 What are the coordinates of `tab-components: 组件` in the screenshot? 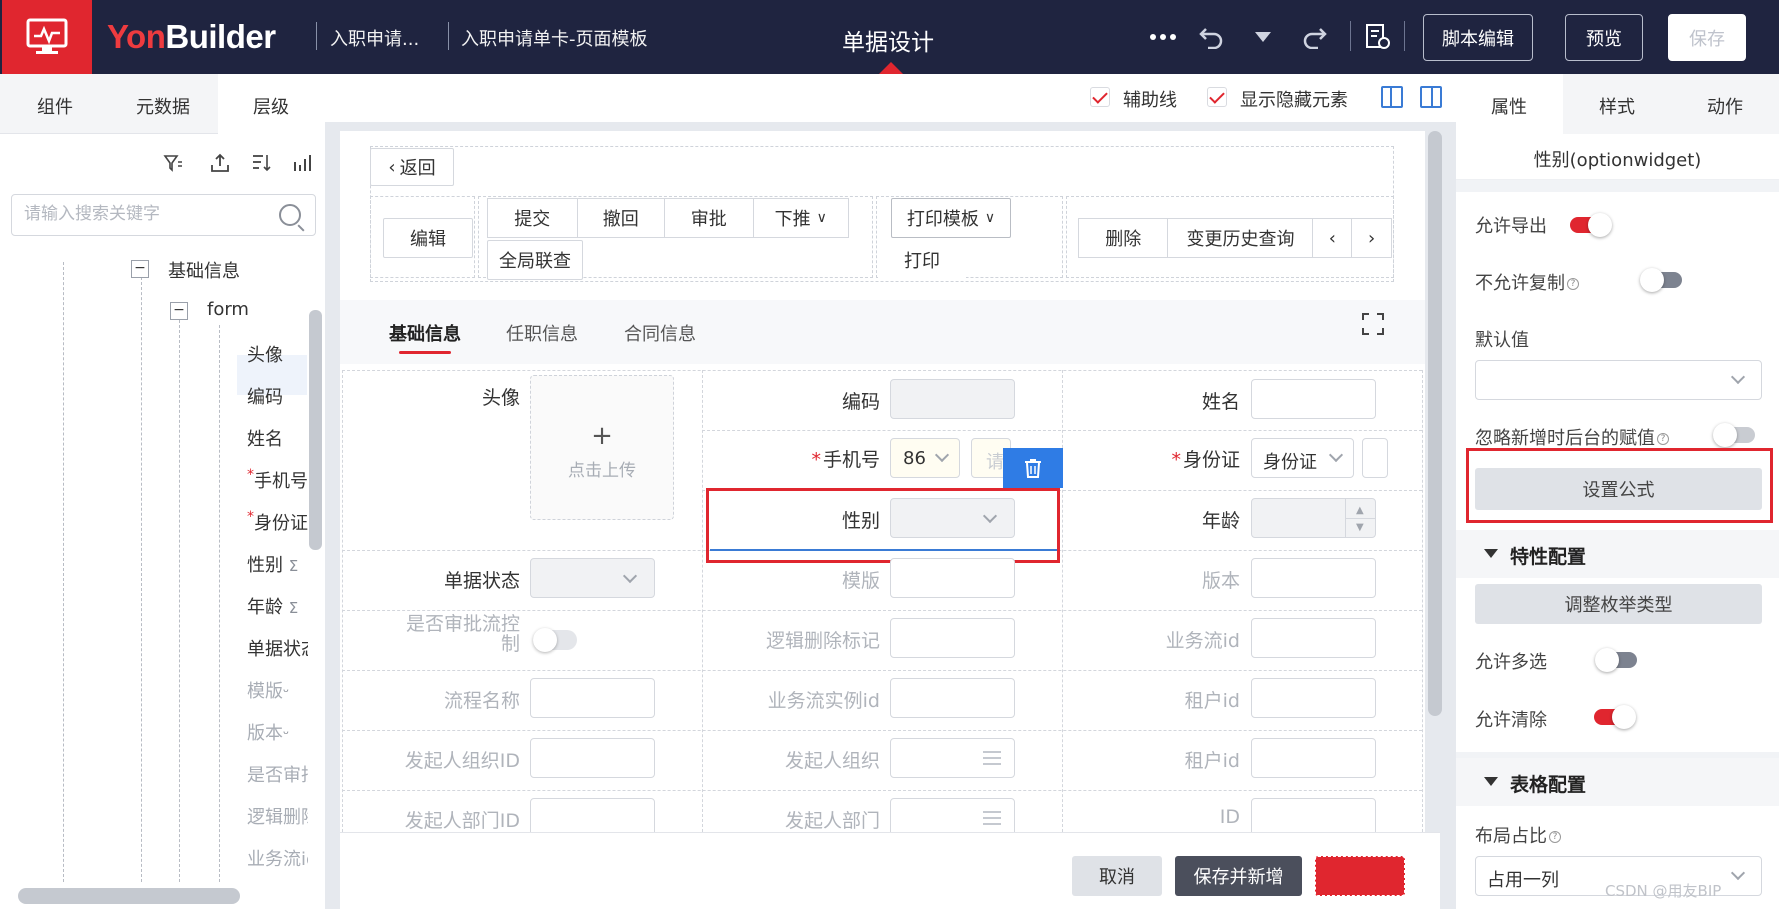 It's located at (55, 106).